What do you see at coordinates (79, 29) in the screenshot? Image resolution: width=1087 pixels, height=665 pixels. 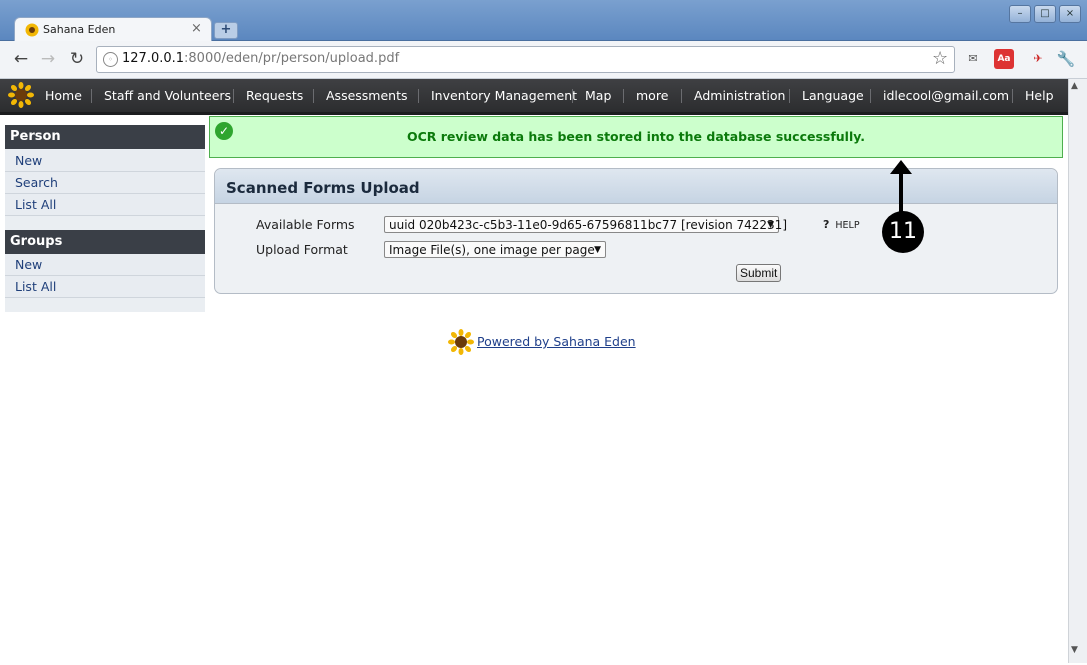 I see `tab-title: Sahana Eden` at bounding box center [79, 29].